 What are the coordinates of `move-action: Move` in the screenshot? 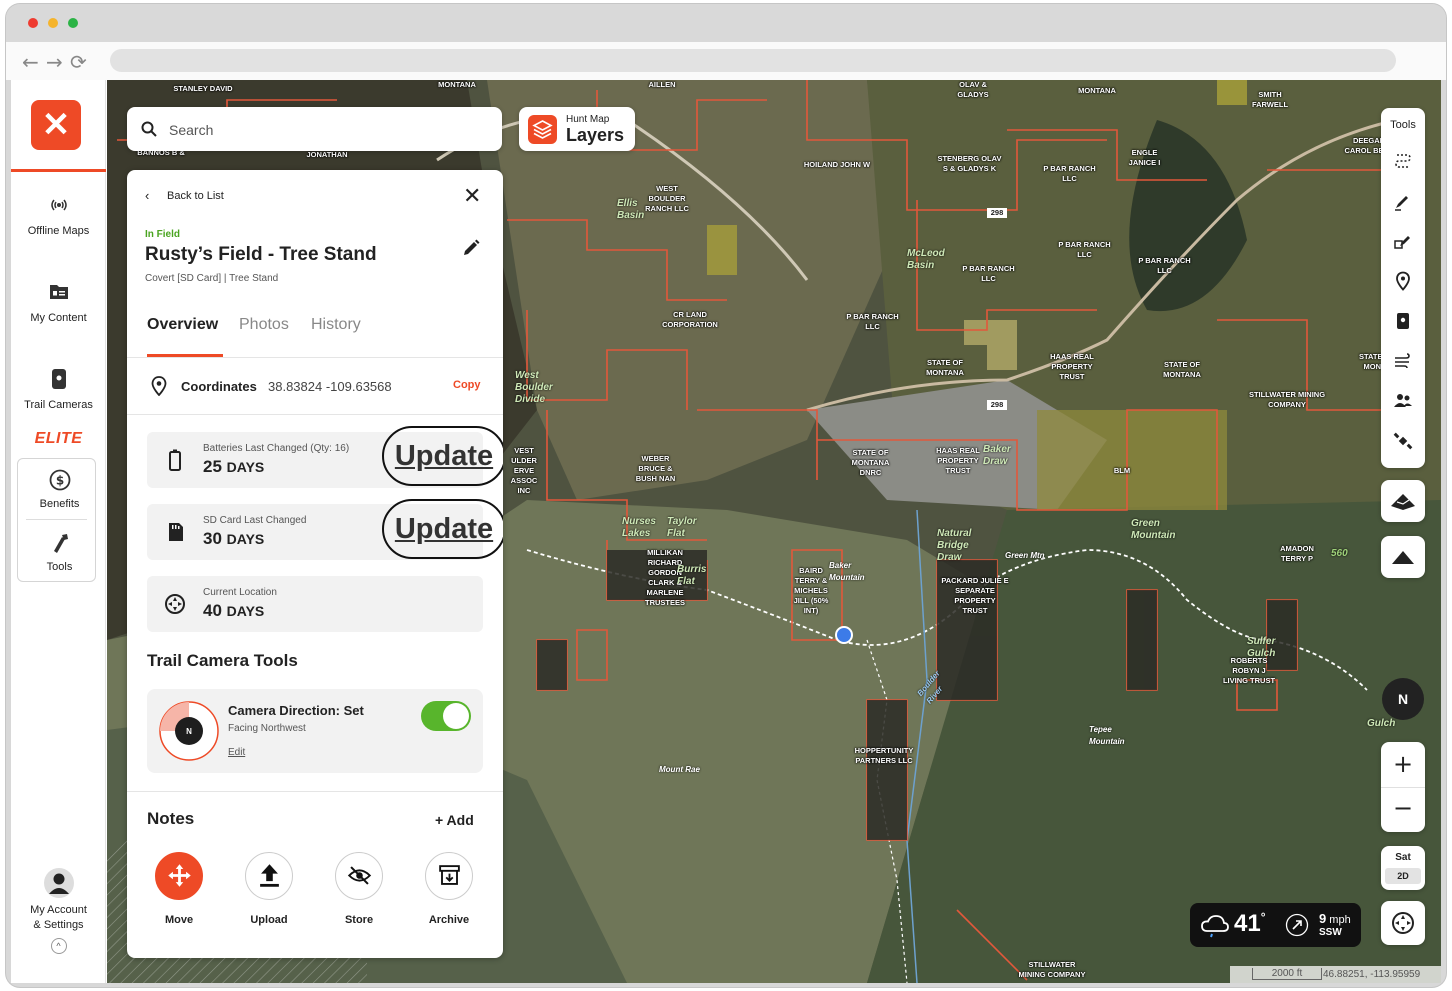 It's located at (179, 889).